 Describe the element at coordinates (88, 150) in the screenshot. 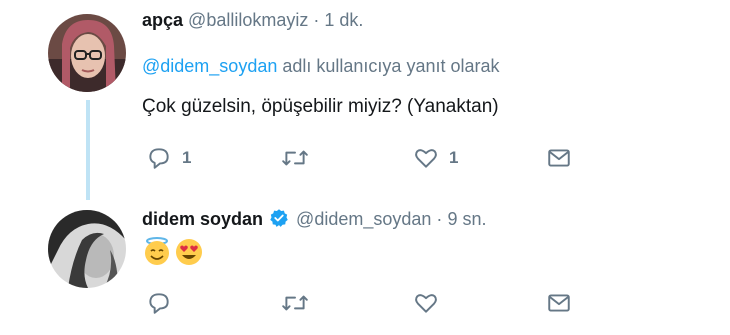

I see `thread-connector-line` at that location.